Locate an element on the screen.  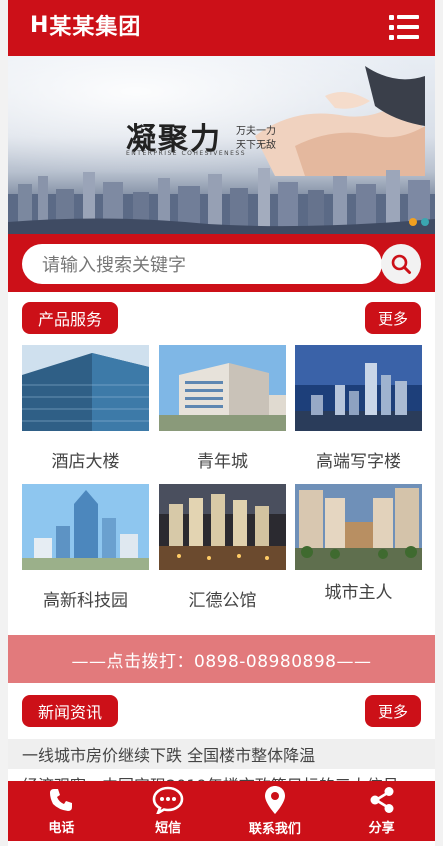
hamburger-menu-icon is located at coordinates (404, 27).